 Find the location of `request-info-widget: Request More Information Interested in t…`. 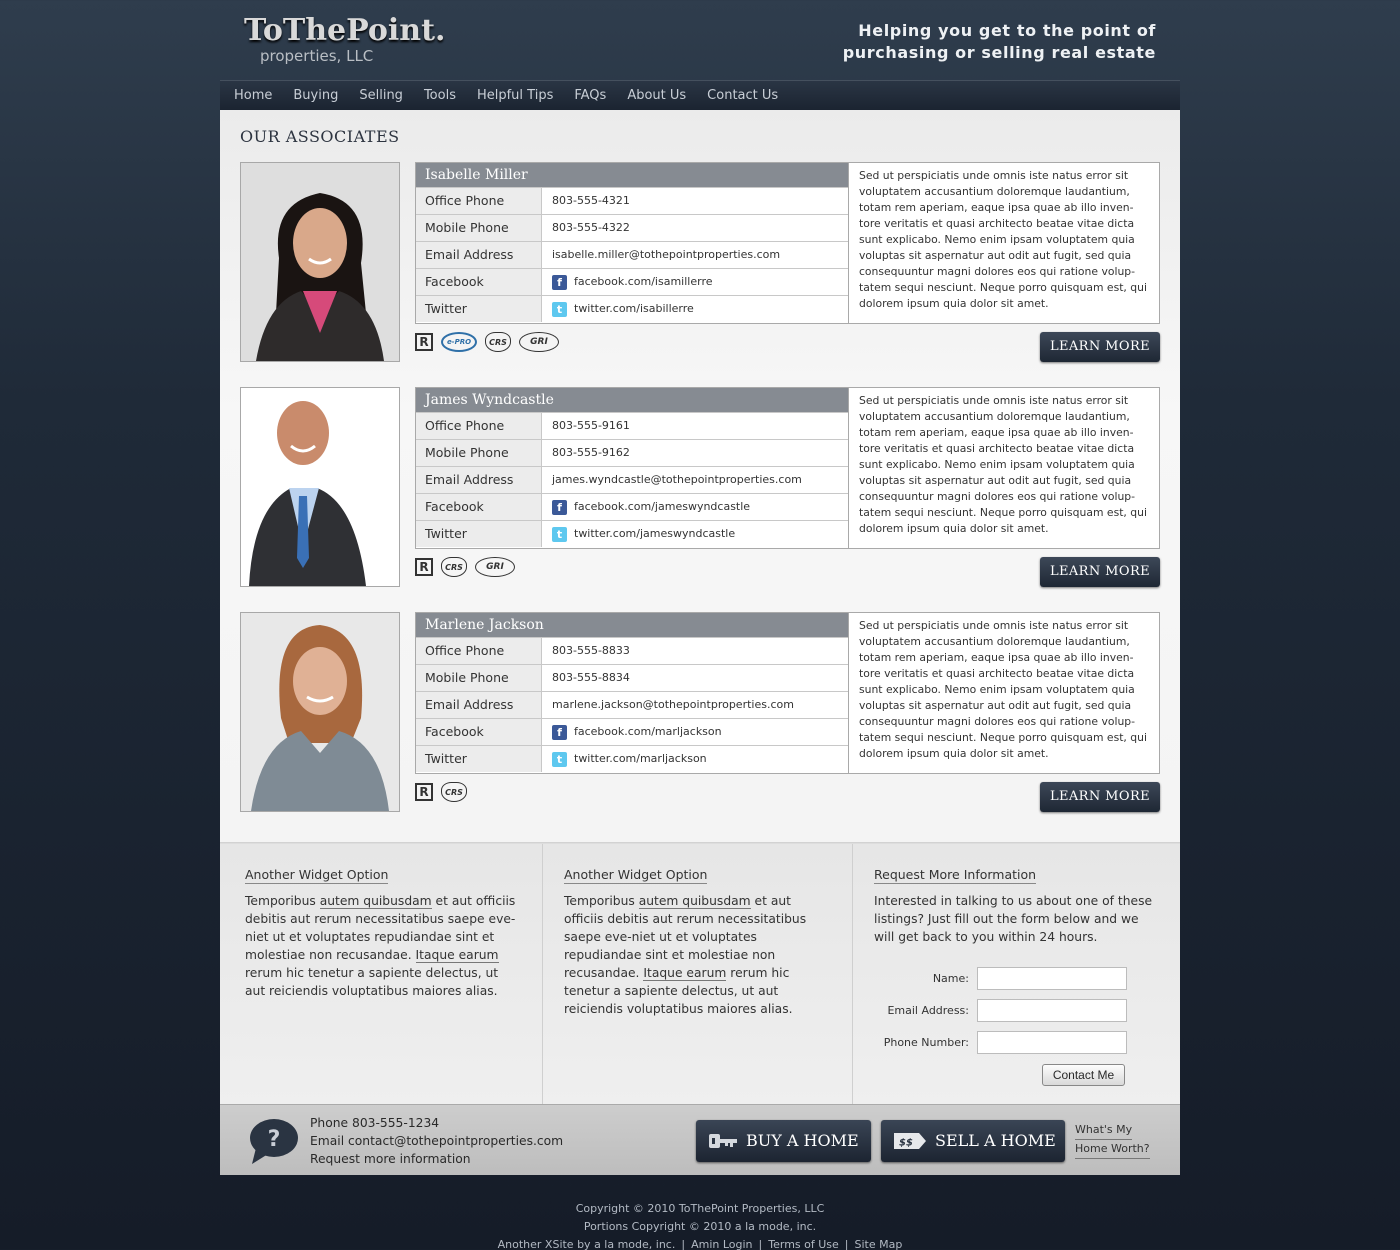

request-info-widget: Request More Information Interested in t… is located at coordinates (1016, 975).